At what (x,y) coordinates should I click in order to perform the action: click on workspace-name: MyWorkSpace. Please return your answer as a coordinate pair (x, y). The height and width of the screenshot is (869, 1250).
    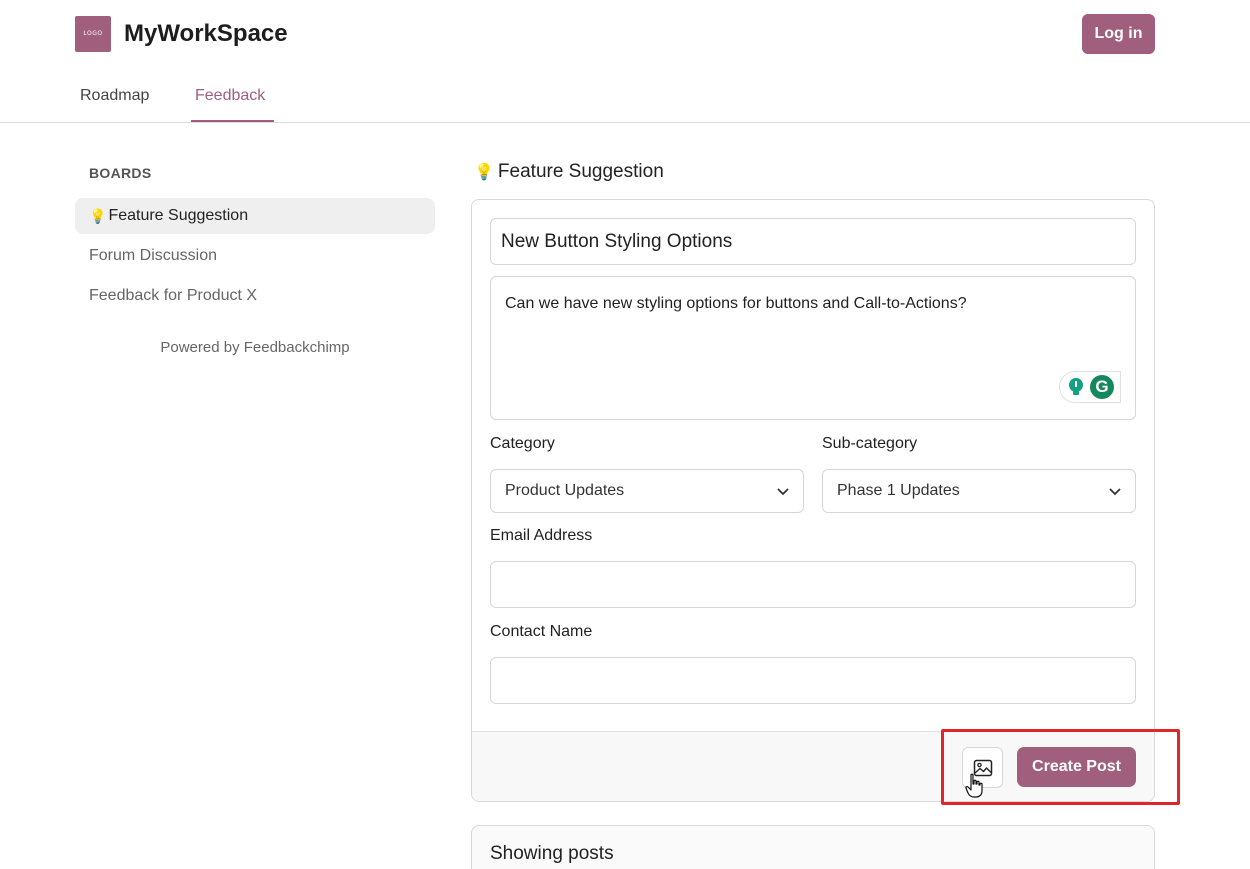
    Looking at the image, I should click on (206, 33).